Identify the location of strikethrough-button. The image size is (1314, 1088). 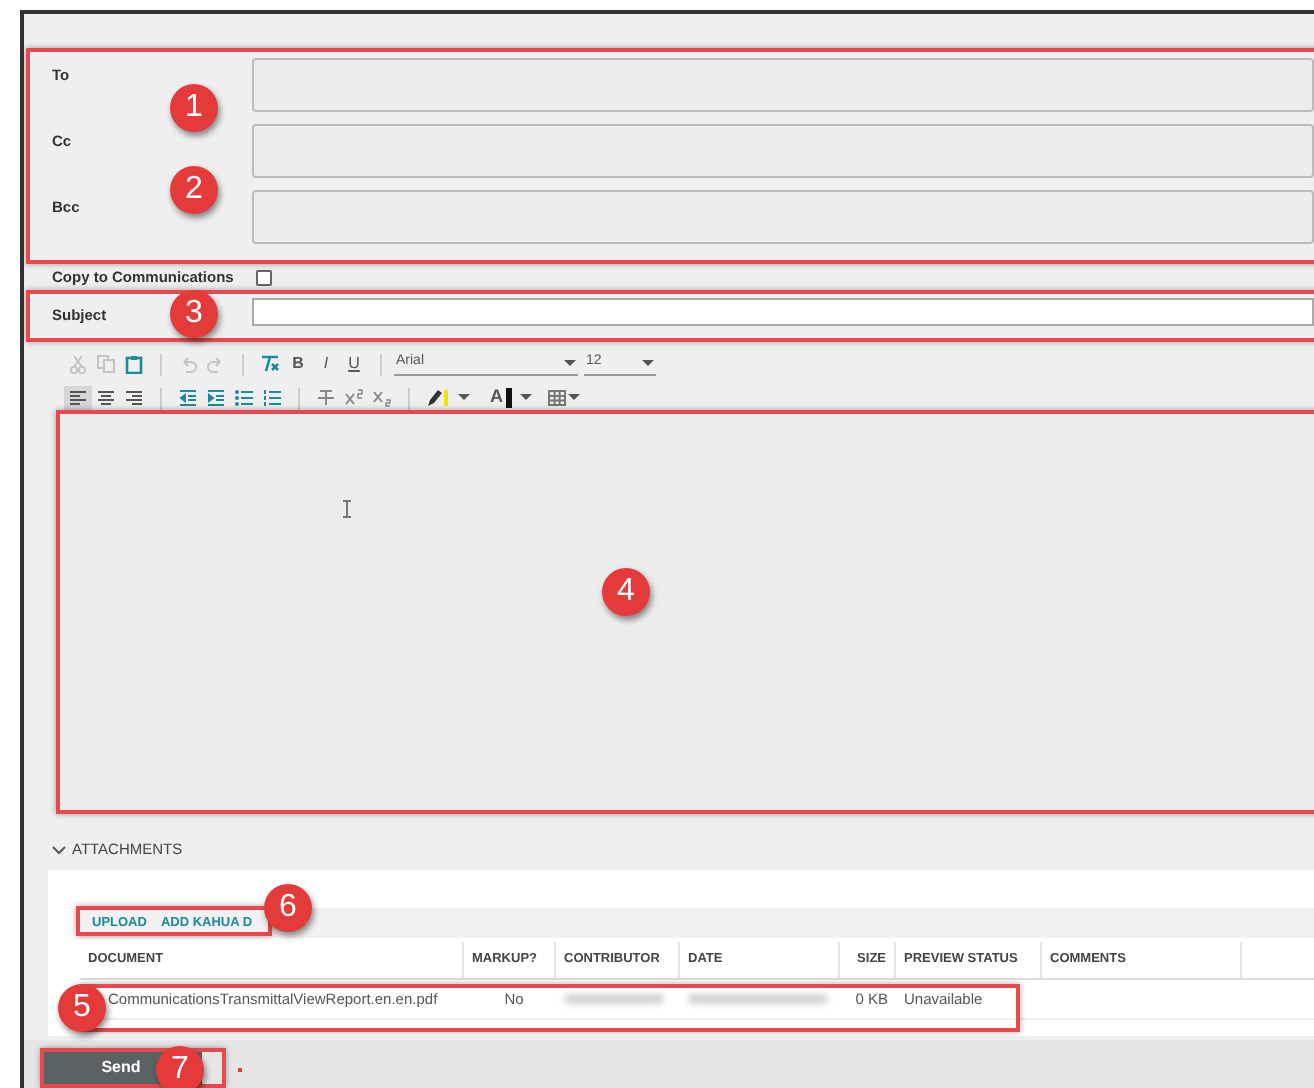
(326, 398).